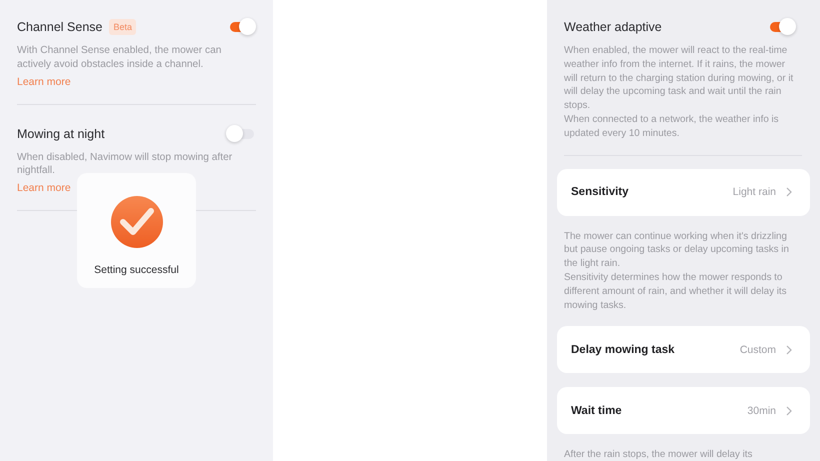 The width and height of the screenshot is (820, 461). What do you see at coordinates (119, 58) in the screenshot?
I see `setting-description: With Channel Sense enabled, the mower can actively avoid obstacles inside a channel.` at bounding box center [119, 58].